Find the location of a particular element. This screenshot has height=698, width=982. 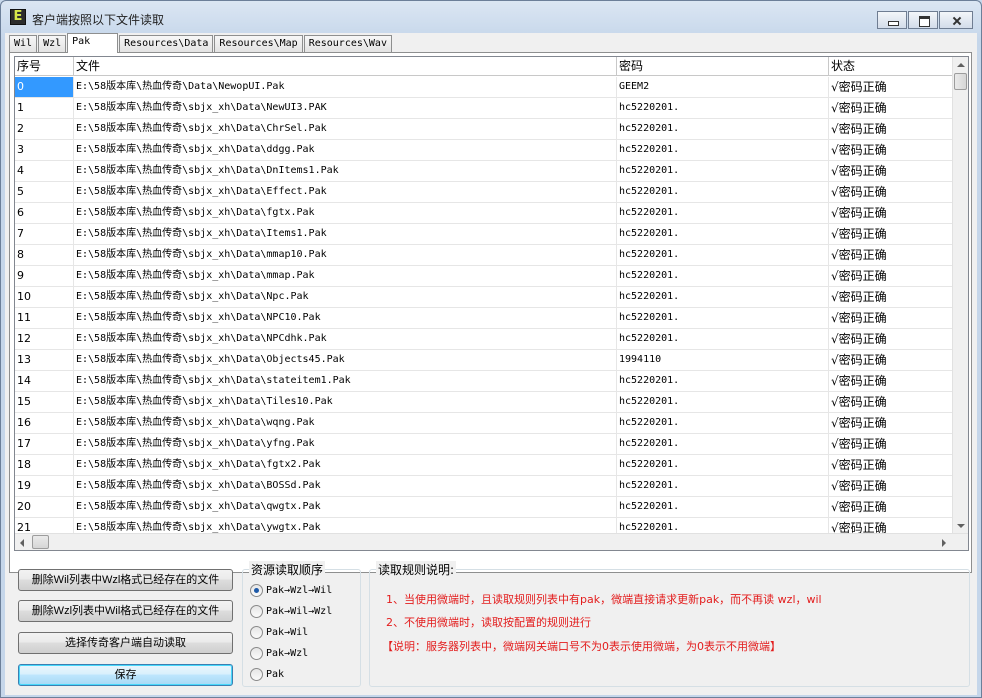

caption-buttons is located at coordinates (925, 20).